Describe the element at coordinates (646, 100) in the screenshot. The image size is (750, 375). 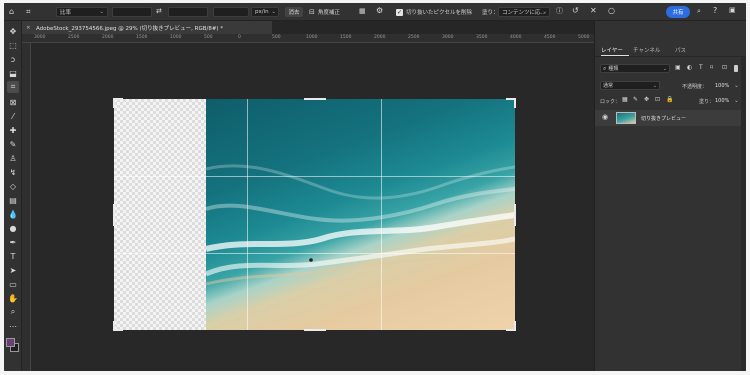
I see `lock-position-icon: ✥` at that location.